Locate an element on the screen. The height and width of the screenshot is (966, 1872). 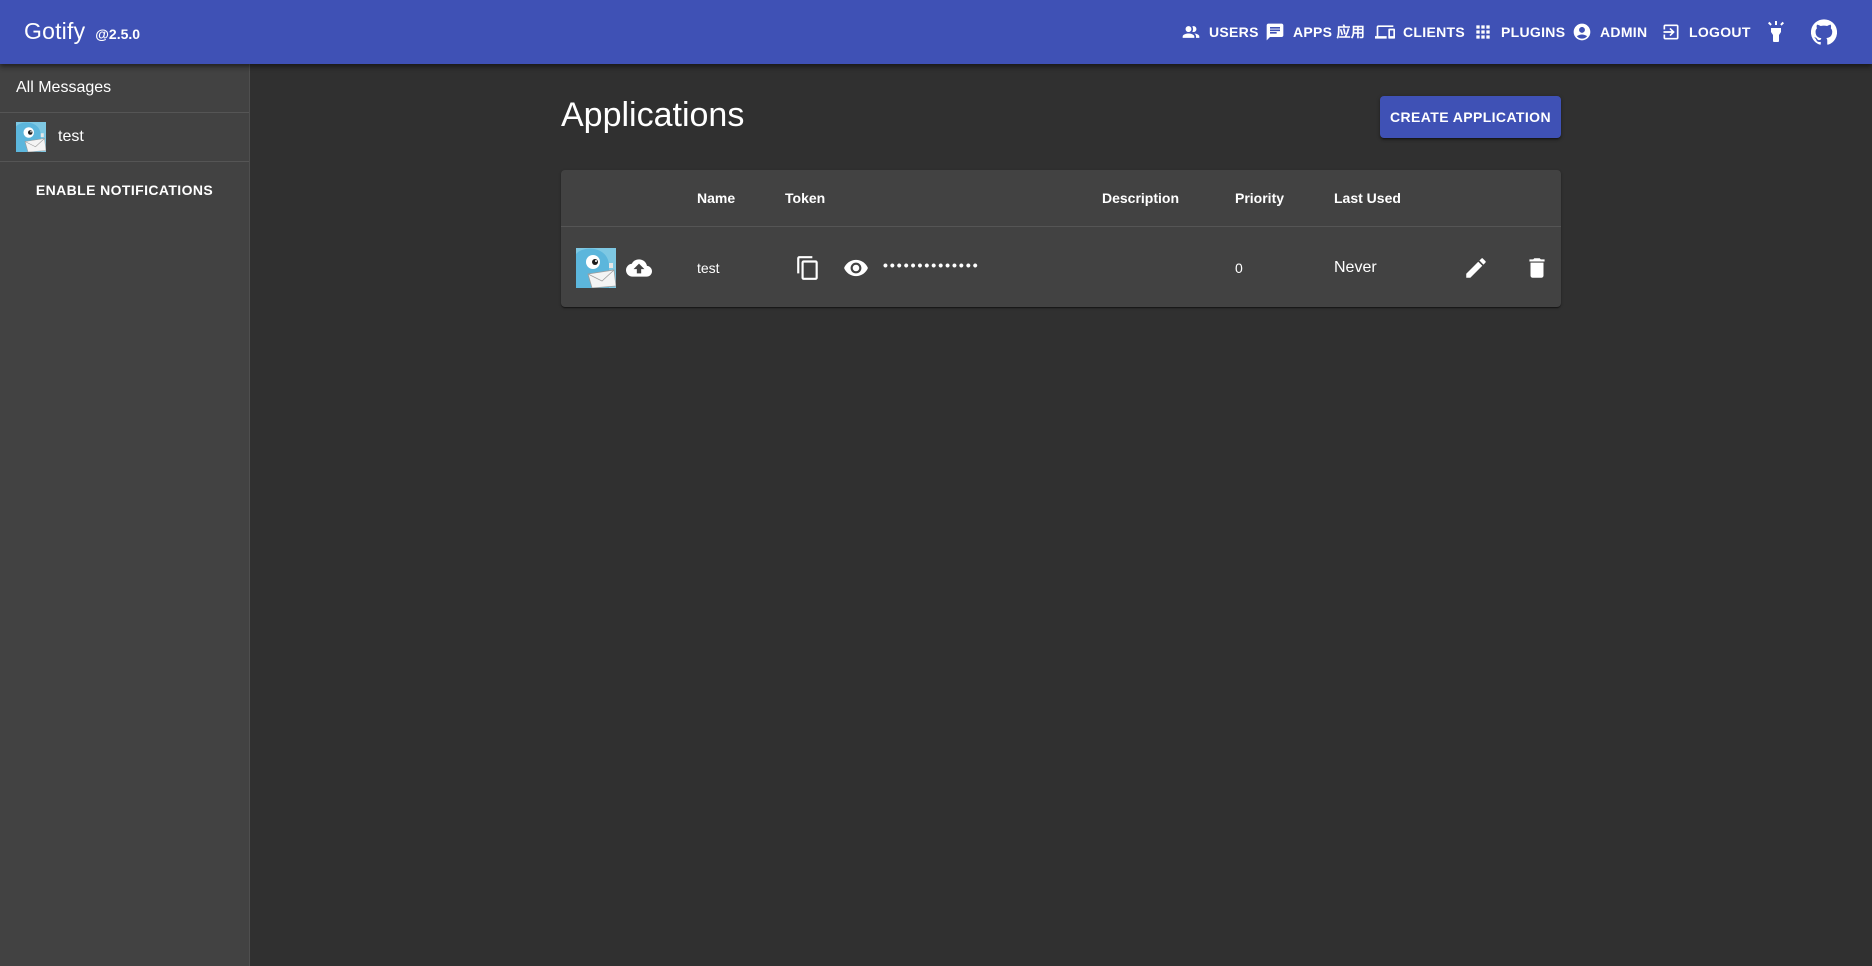
copy-icon is located at coordinates (807, 268).